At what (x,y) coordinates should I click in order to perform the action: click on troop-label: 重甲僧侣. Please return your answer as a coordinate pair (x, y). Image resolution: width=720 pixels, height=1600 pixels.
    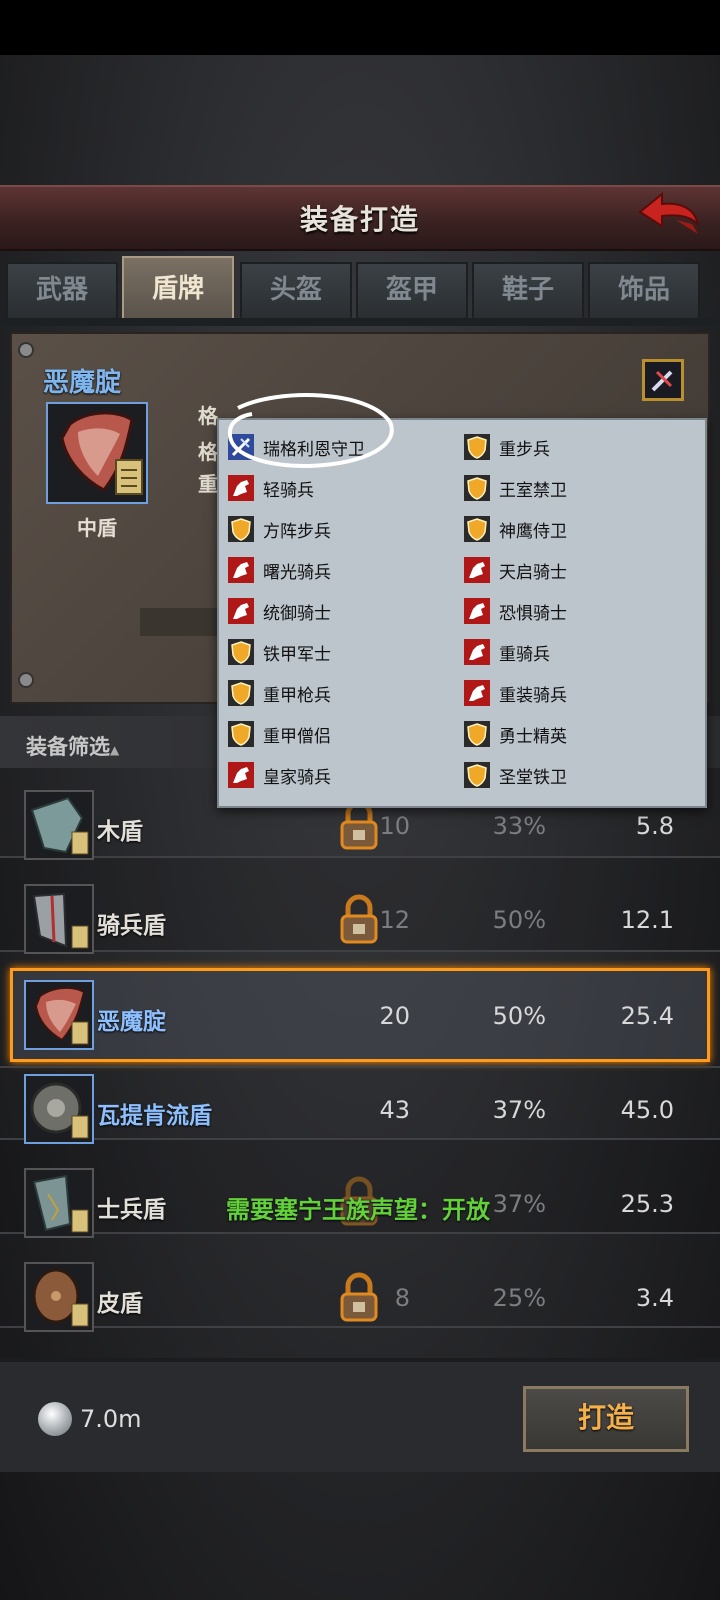
    Looking at the image, I should click on (297, 736).